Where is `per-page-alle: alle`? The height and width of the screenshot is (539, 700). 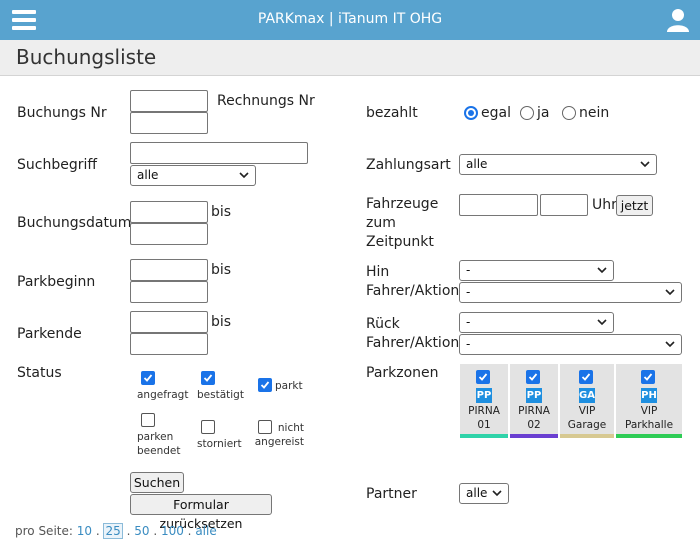 per-page-alle: alle is located at coordinates (205, 531).